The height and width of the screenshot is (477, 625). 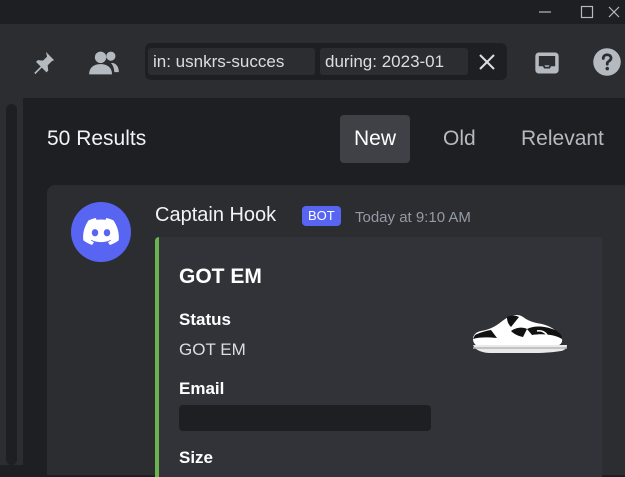 What do you see at coordinates (212, 349) in the screenshot?
I see `embed-field-status-value: GOT EM` at bounding box center [212, 349].